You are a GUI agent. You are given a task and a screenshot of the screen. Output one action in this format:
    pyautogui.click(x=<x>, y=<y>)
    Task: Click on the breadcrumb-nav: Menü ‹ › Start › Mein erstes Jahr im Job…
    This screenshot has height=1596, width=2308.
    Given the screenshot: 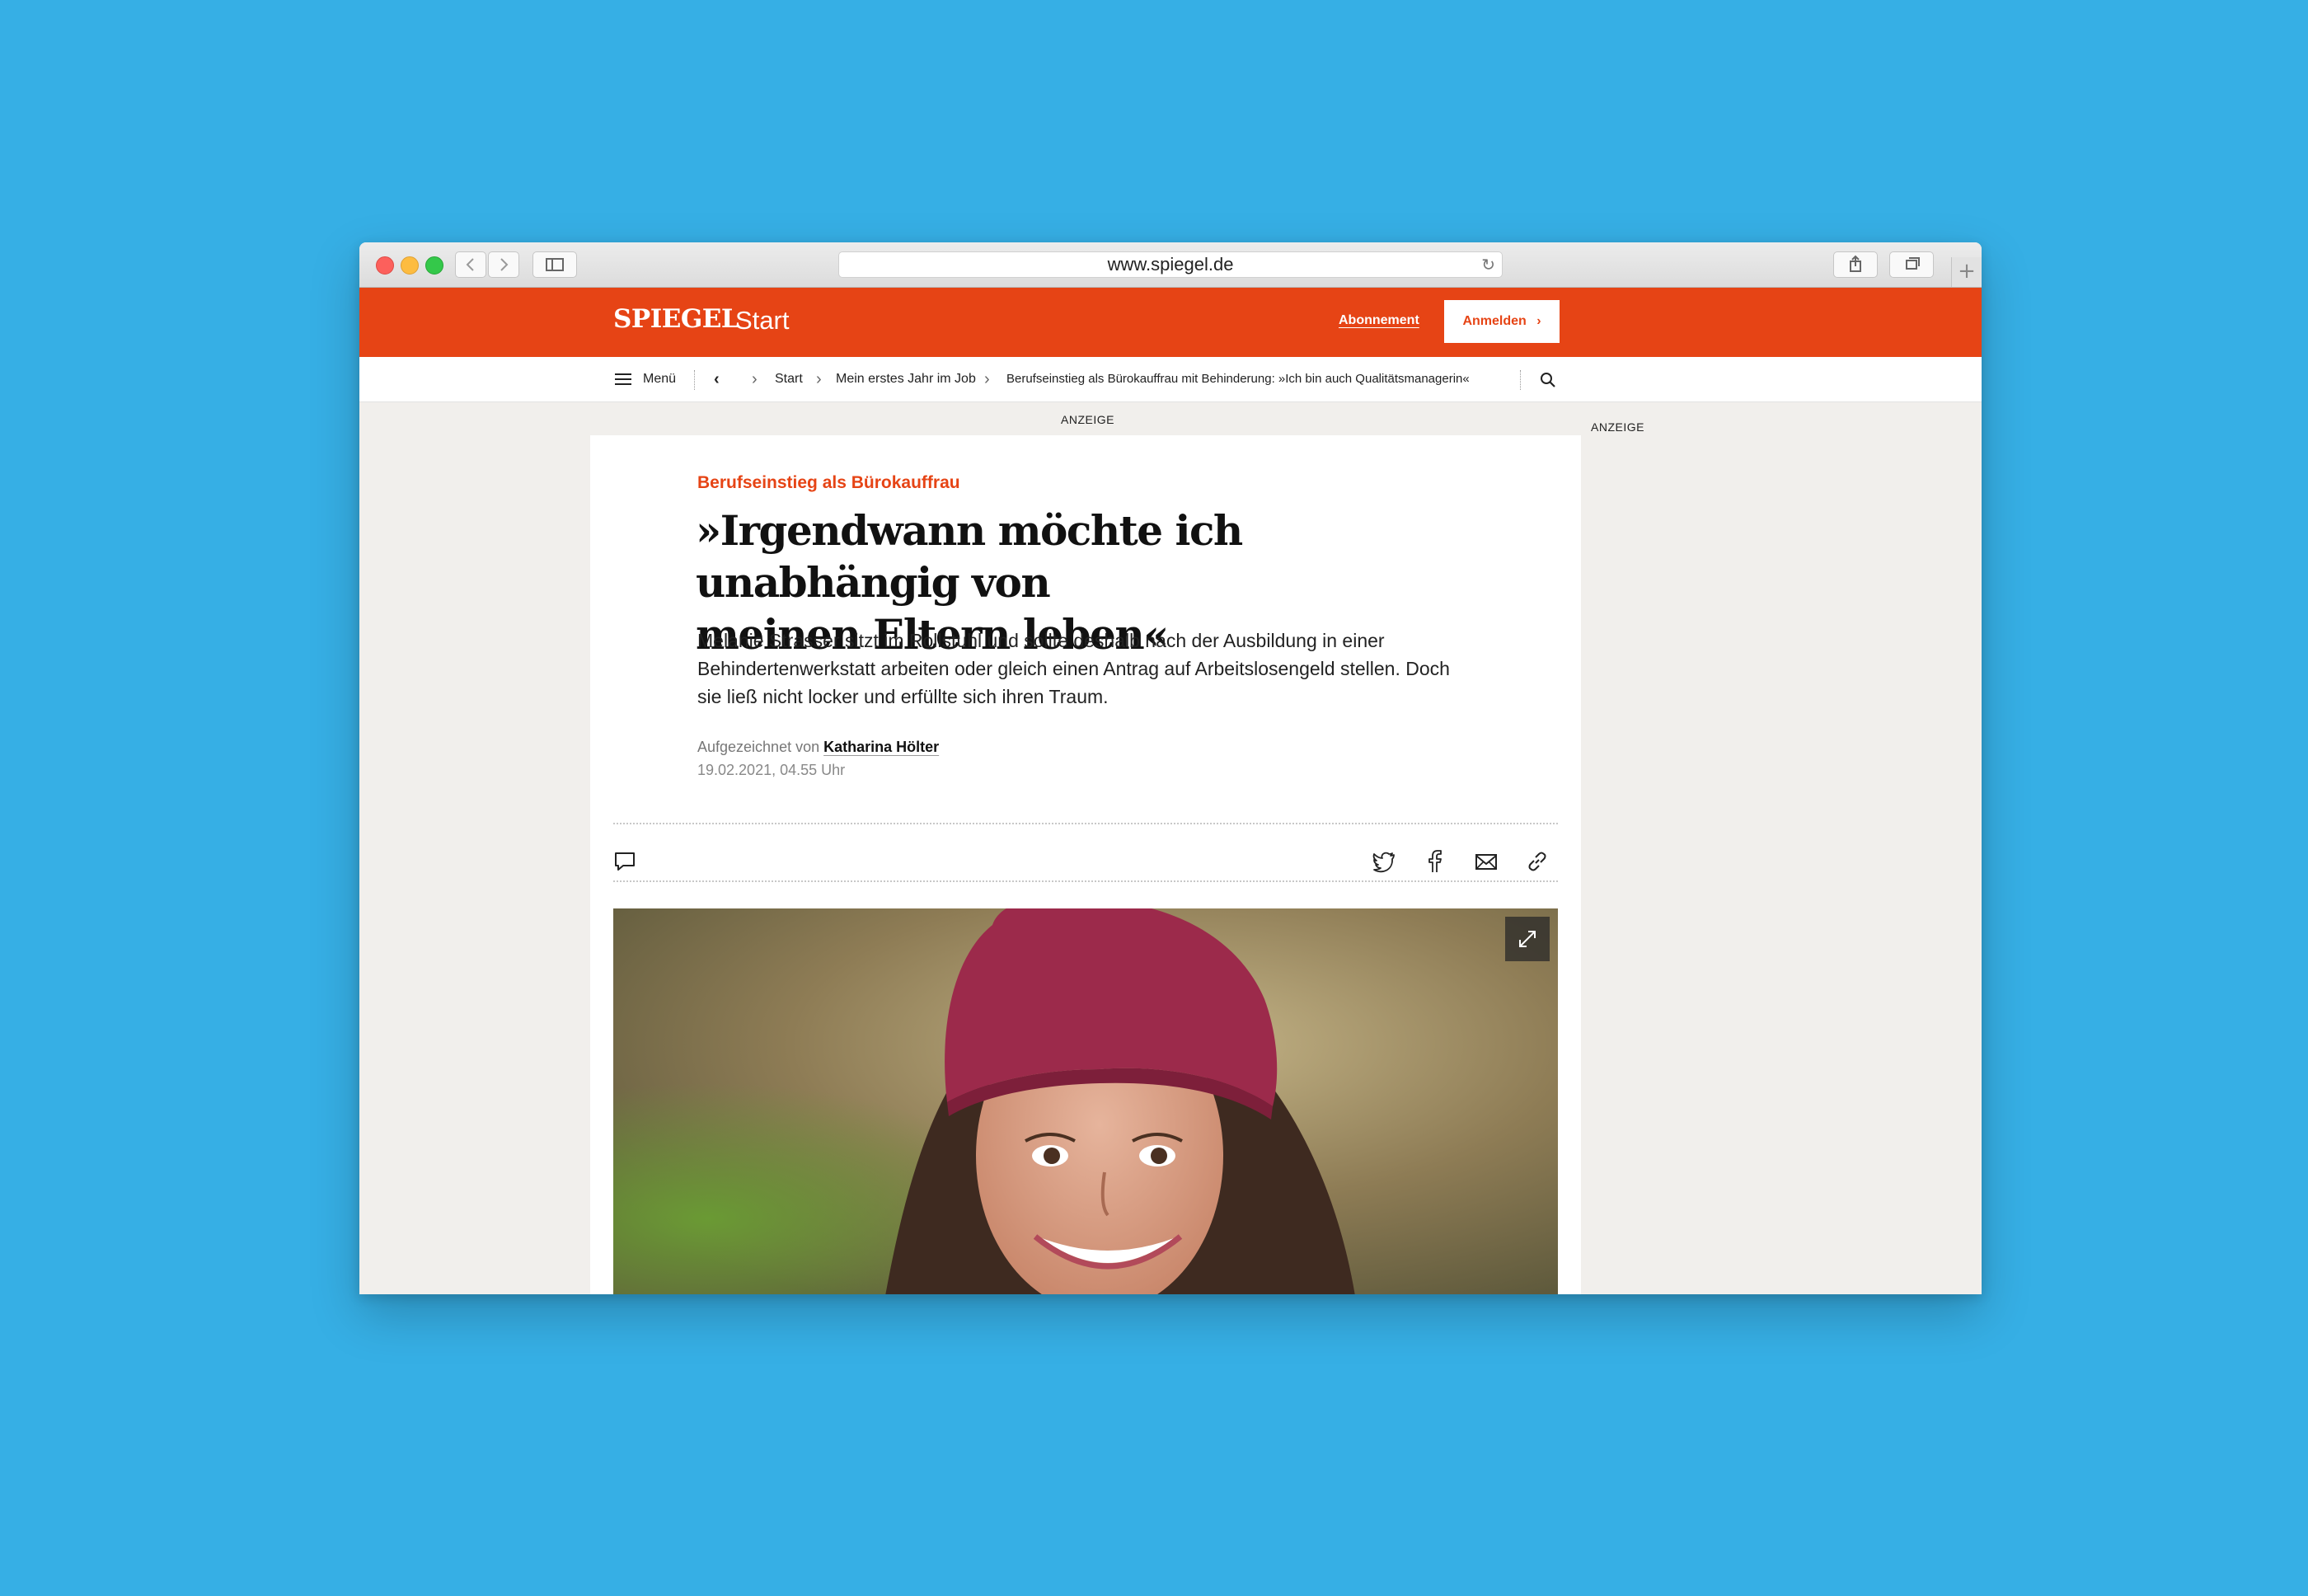 What is the action you would take?
    pyautogui.click(x=1170, y=379)
    